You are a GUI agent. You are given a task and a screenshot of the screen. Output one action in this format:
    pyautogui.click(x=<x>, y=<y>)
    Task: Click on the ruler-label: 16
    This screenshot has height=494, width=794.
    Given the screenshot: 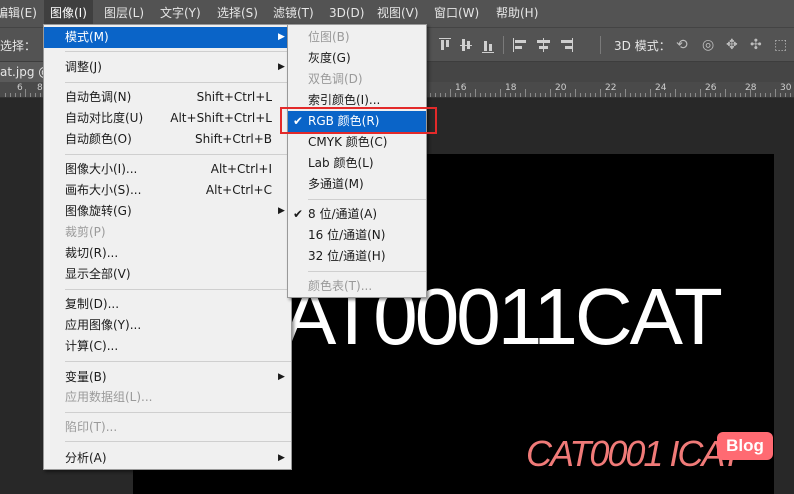 What is the action you would take?
    pyautogui.click(x=461, y=88)
    